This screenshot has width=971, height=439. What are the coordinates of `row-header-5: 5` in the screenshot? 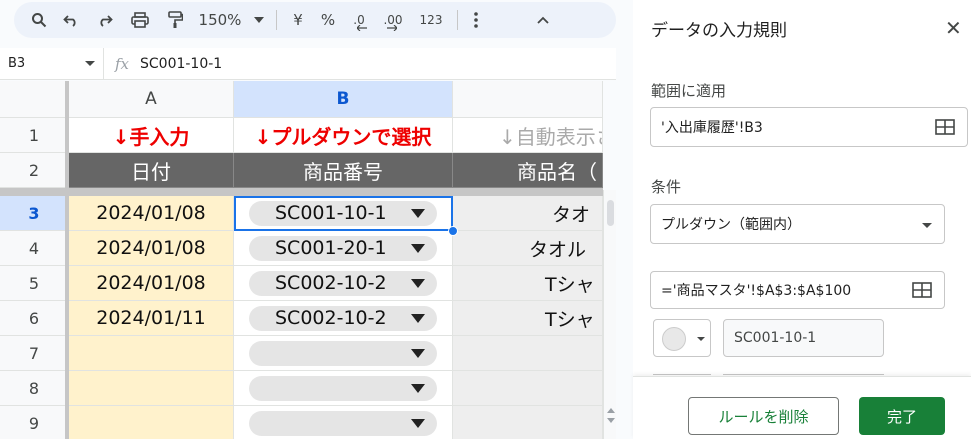 It's located at (34, 283).